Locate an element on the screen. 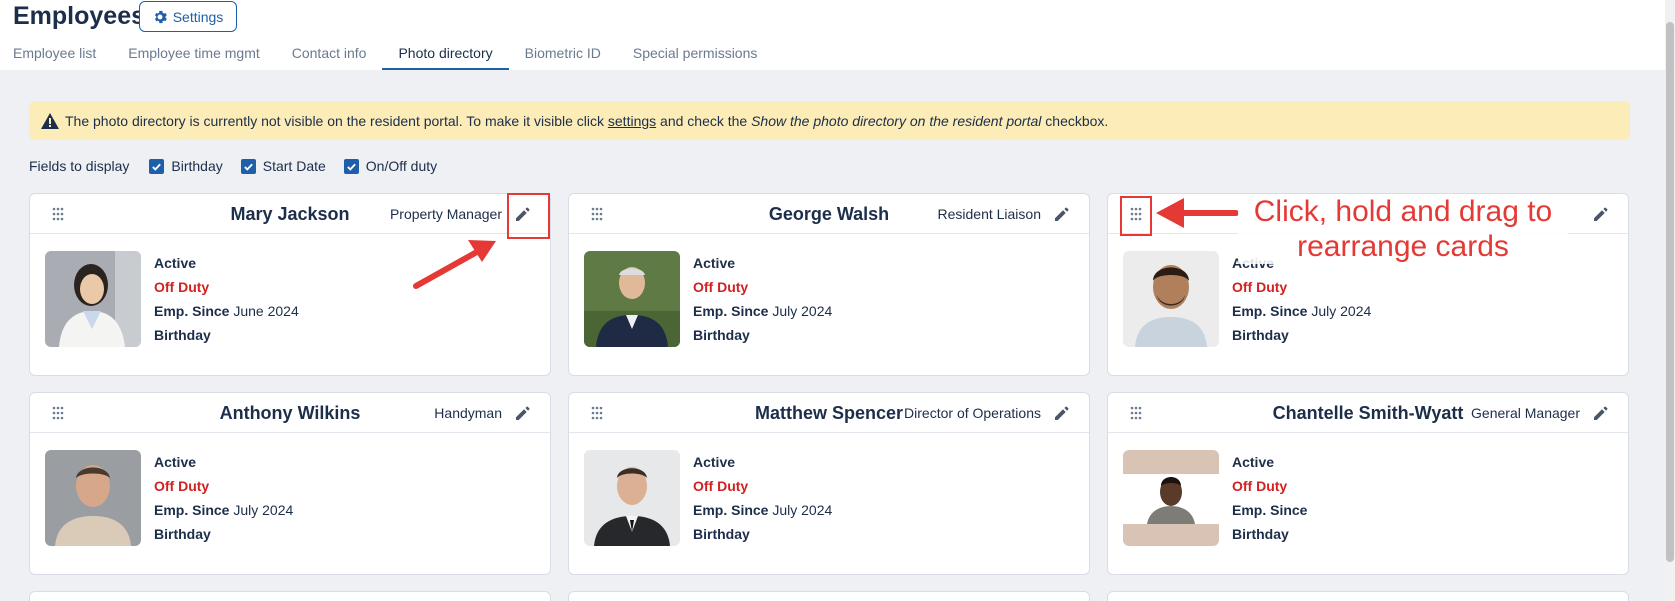 This screenshot has width=1675, height=601. drag-instruction-callout: Click, hold and drag to rearrange cards is located at coordinates (1403, 229).